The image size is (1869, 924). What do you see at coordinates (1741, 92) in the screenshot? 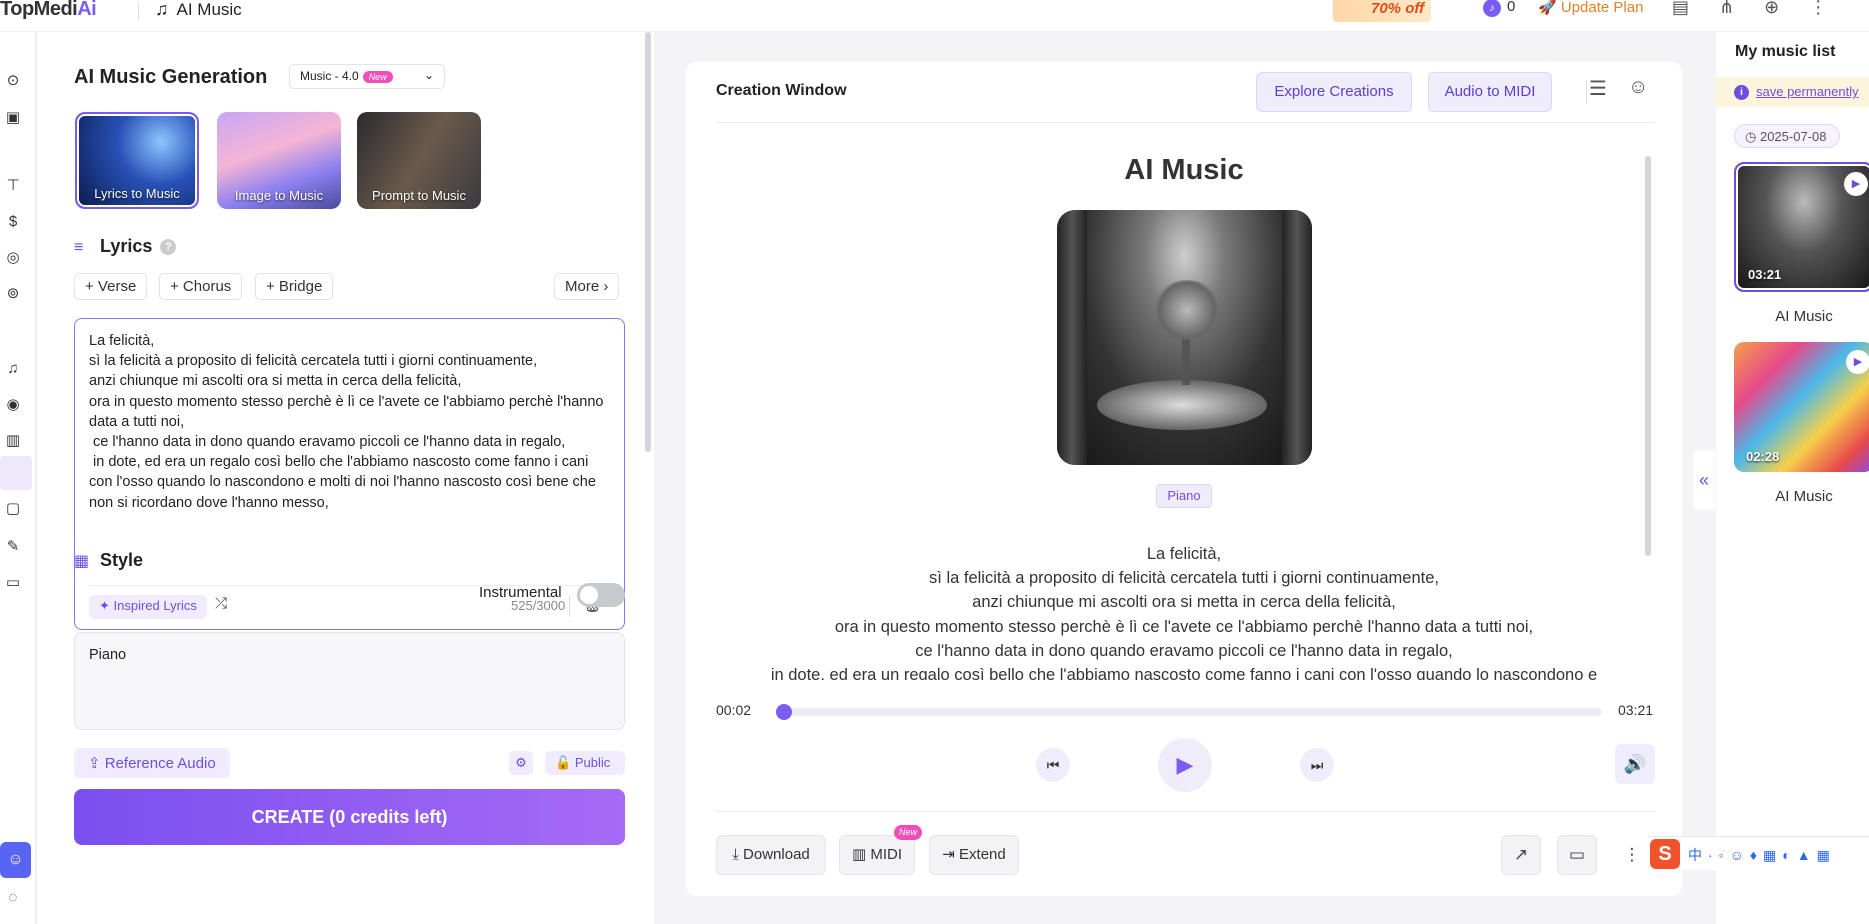
I see `info-icon: i` at bounding box center [1741, 92].